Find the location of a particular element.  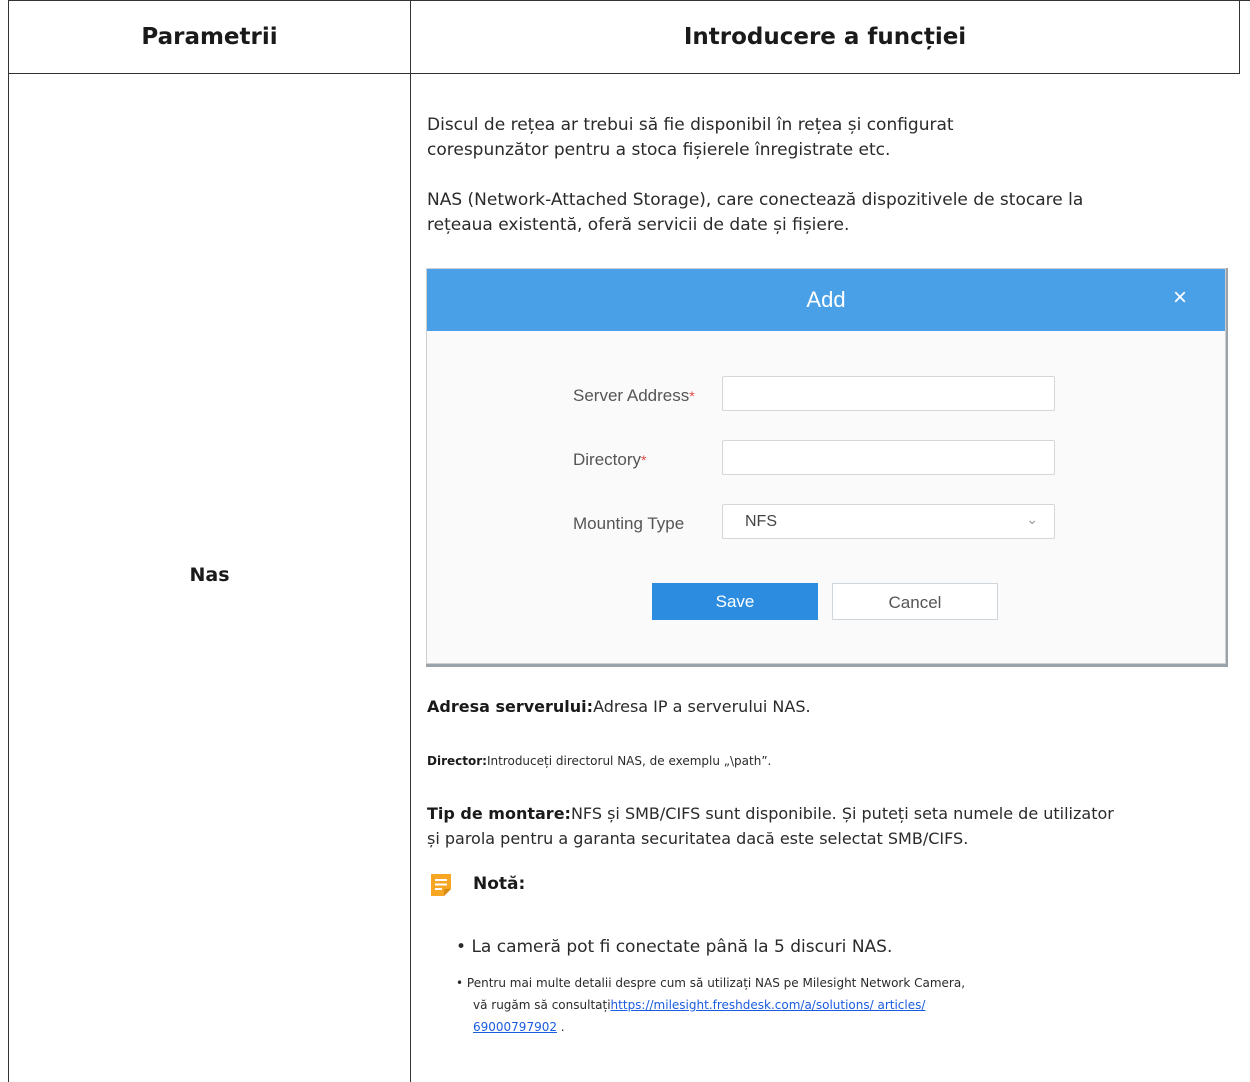

dialog-title: Add is located at coordinates (826, 299).